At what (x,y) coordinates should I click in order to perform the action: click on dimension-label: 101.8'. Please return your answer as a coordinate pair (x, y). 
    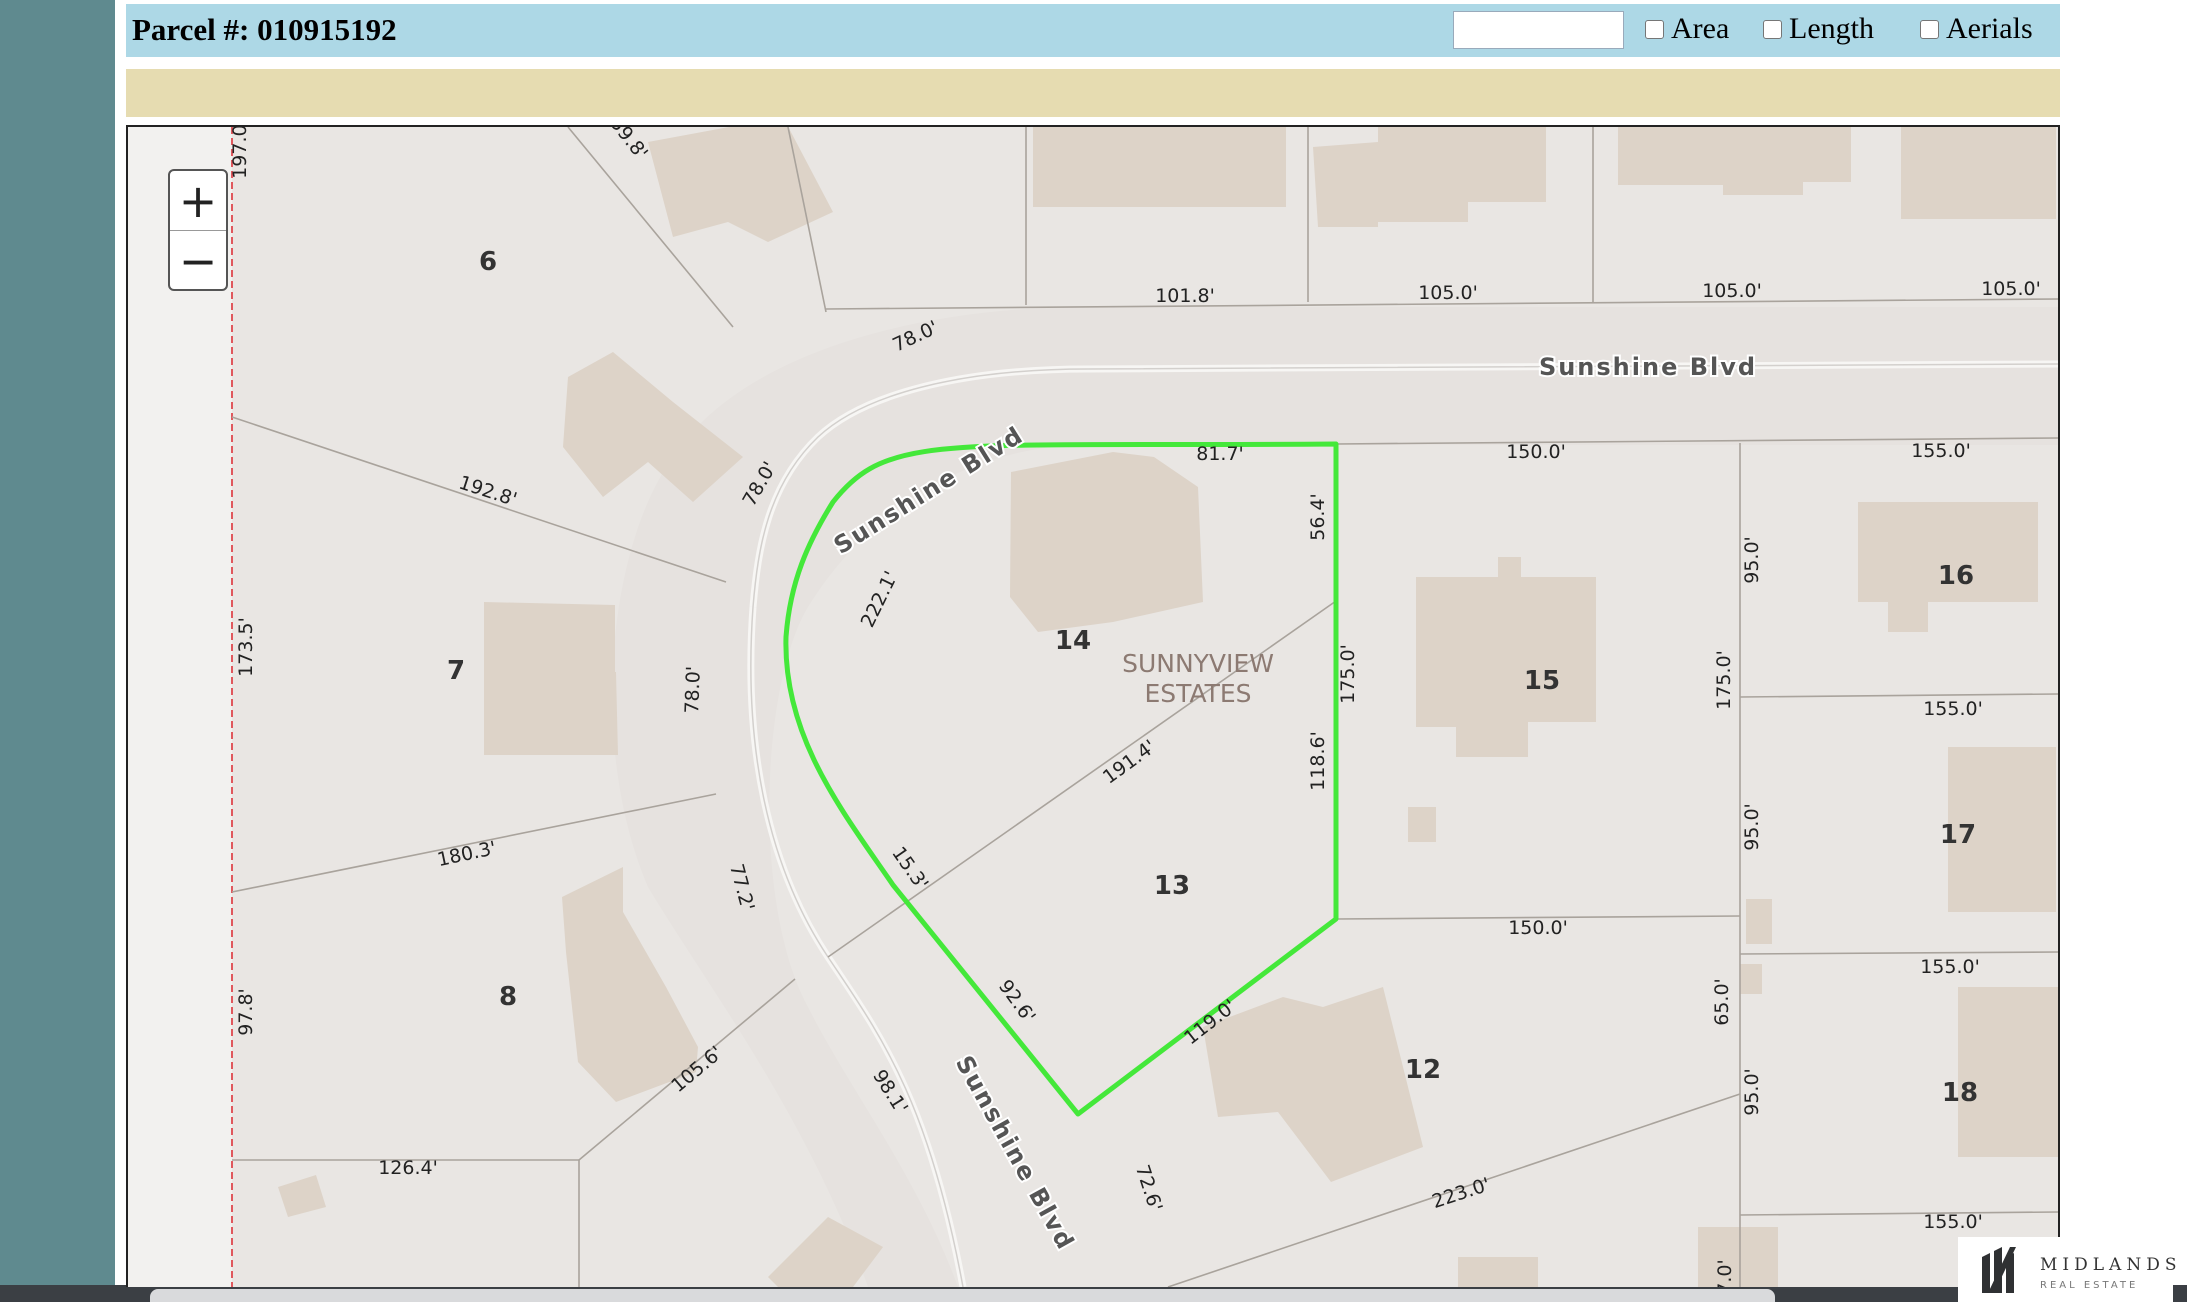
    Looking at the image, I should click on (1185, 296).